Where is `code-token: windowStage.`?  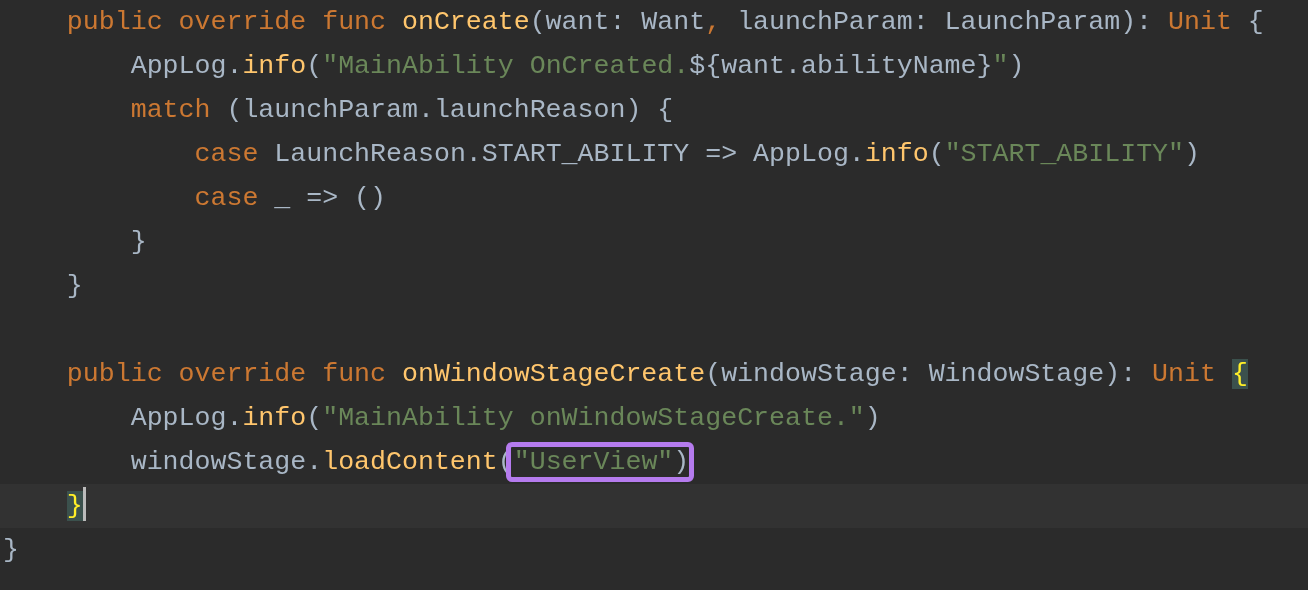 code-token: windowStage. is located at coordinates (226, 462).